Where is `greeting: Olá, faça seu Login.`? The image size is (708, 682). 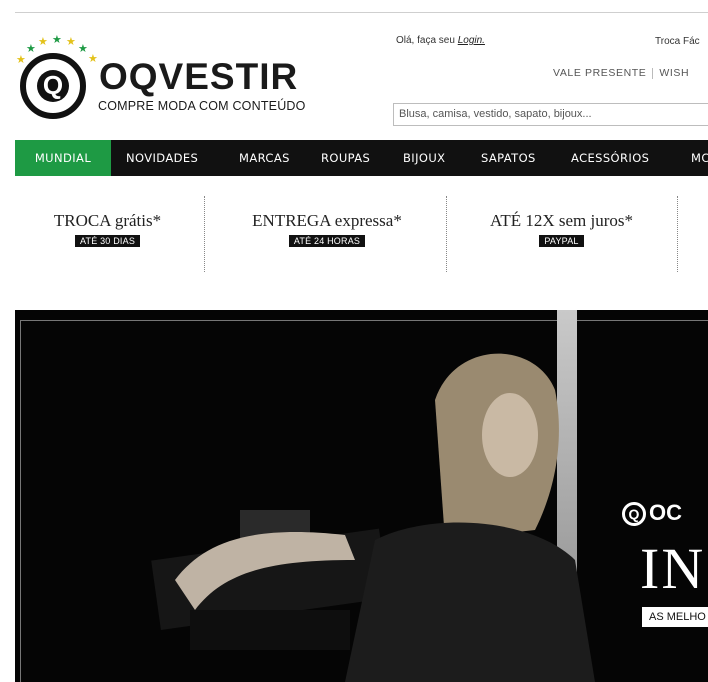
greeting: Olá, faça seu Login. is located at coordinates (440, 40).